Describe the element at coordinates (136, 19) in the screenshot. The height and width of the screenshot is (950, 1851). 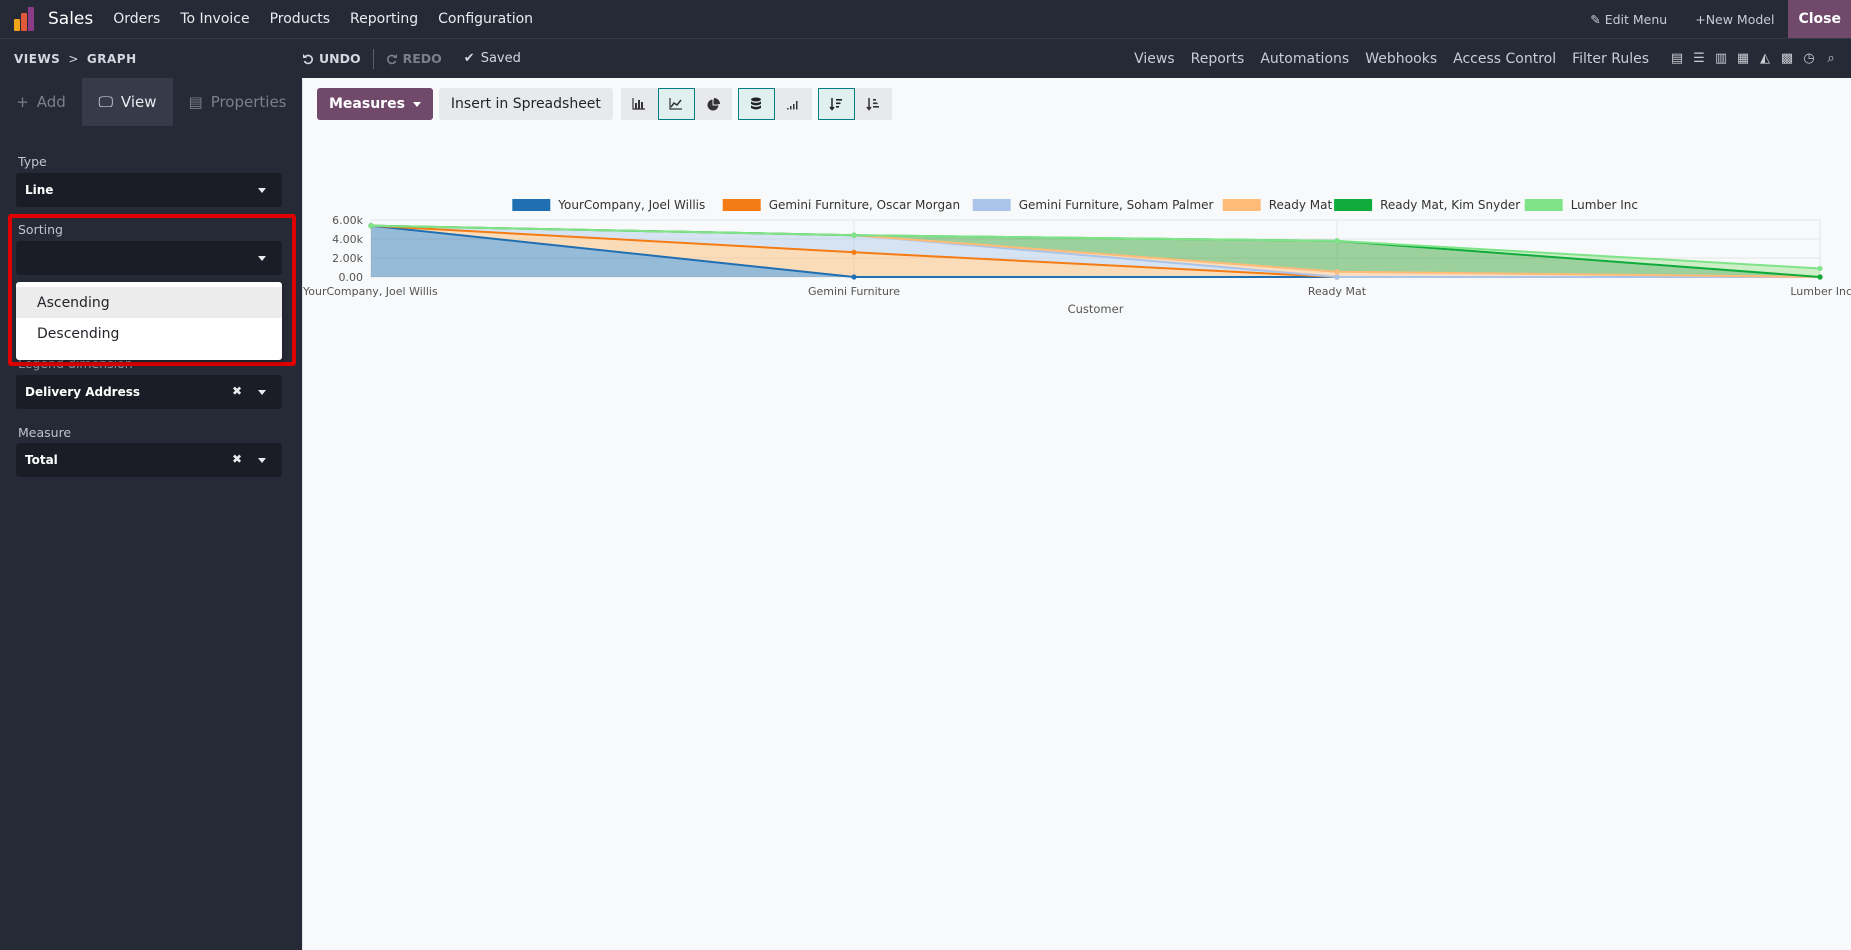
I see `menu-orders: Orders` at that location.